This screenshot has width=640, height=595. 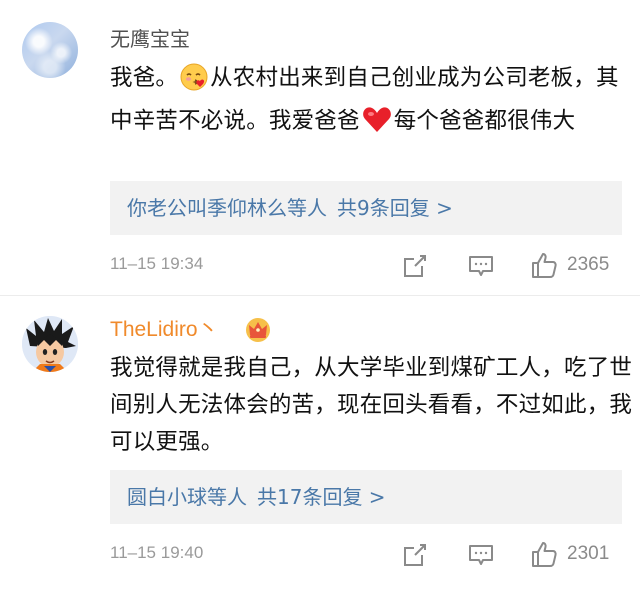 I want to click on crown-icon, so click(x=258, y=329).